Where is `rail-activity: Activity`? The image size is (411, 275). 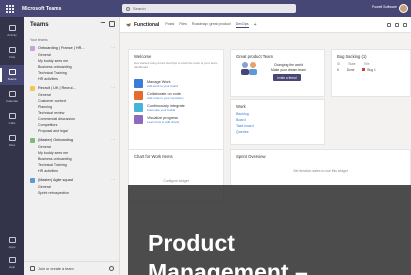 rail-activity: Activity is located at coordinates (12, 31).